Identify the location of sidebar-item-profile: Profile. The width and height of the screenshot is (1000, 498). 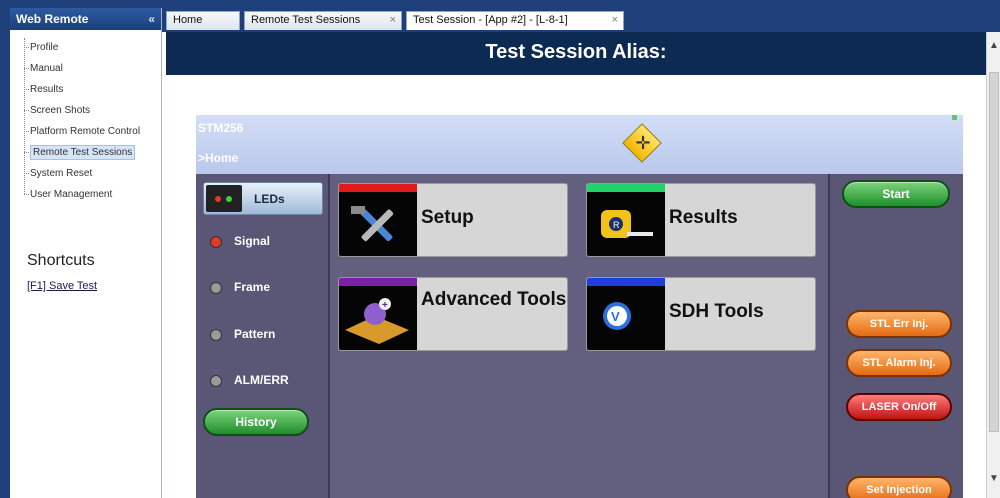
(85, 48).